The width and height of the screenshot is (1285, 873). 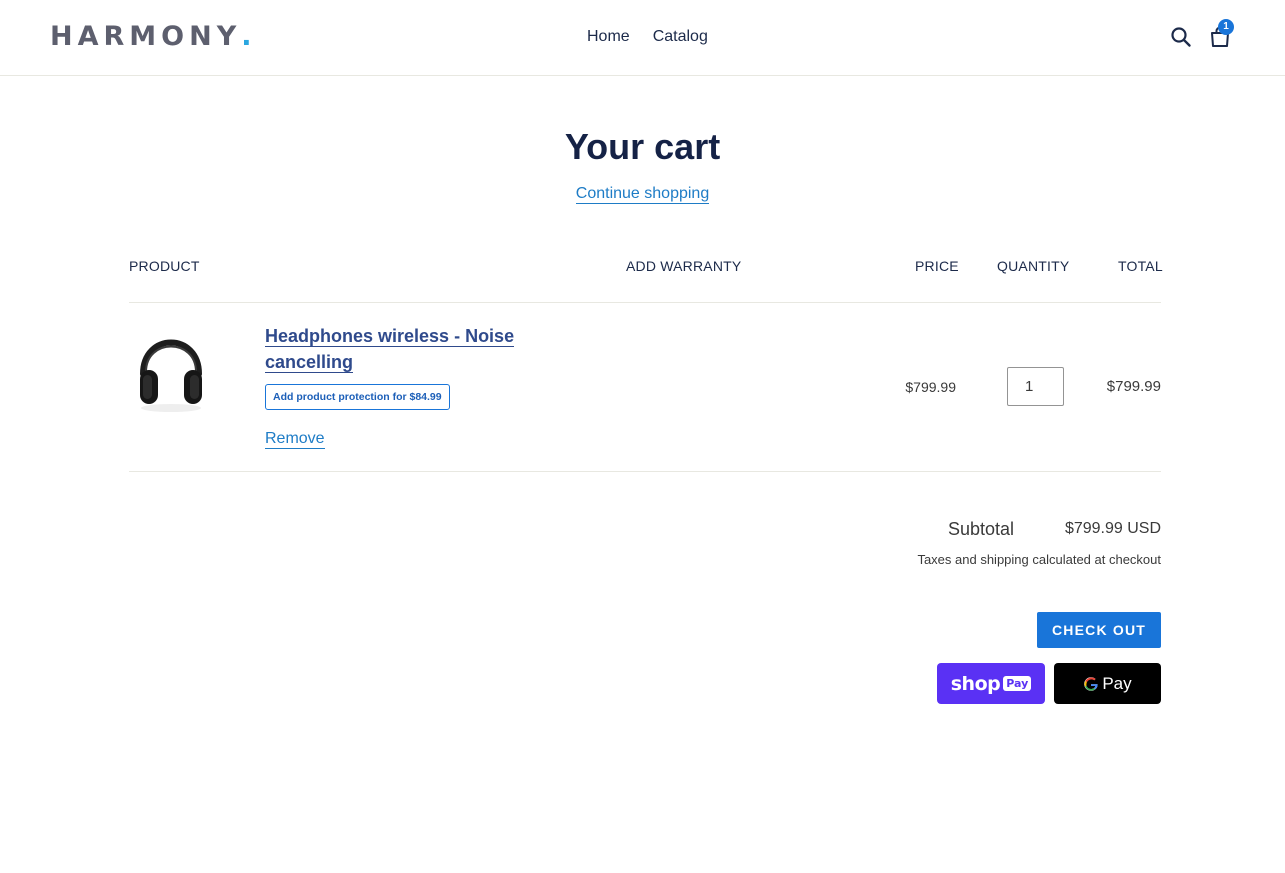 I want to click on shop-pay-pay-text: Pay, so click(x=1017, y=683).